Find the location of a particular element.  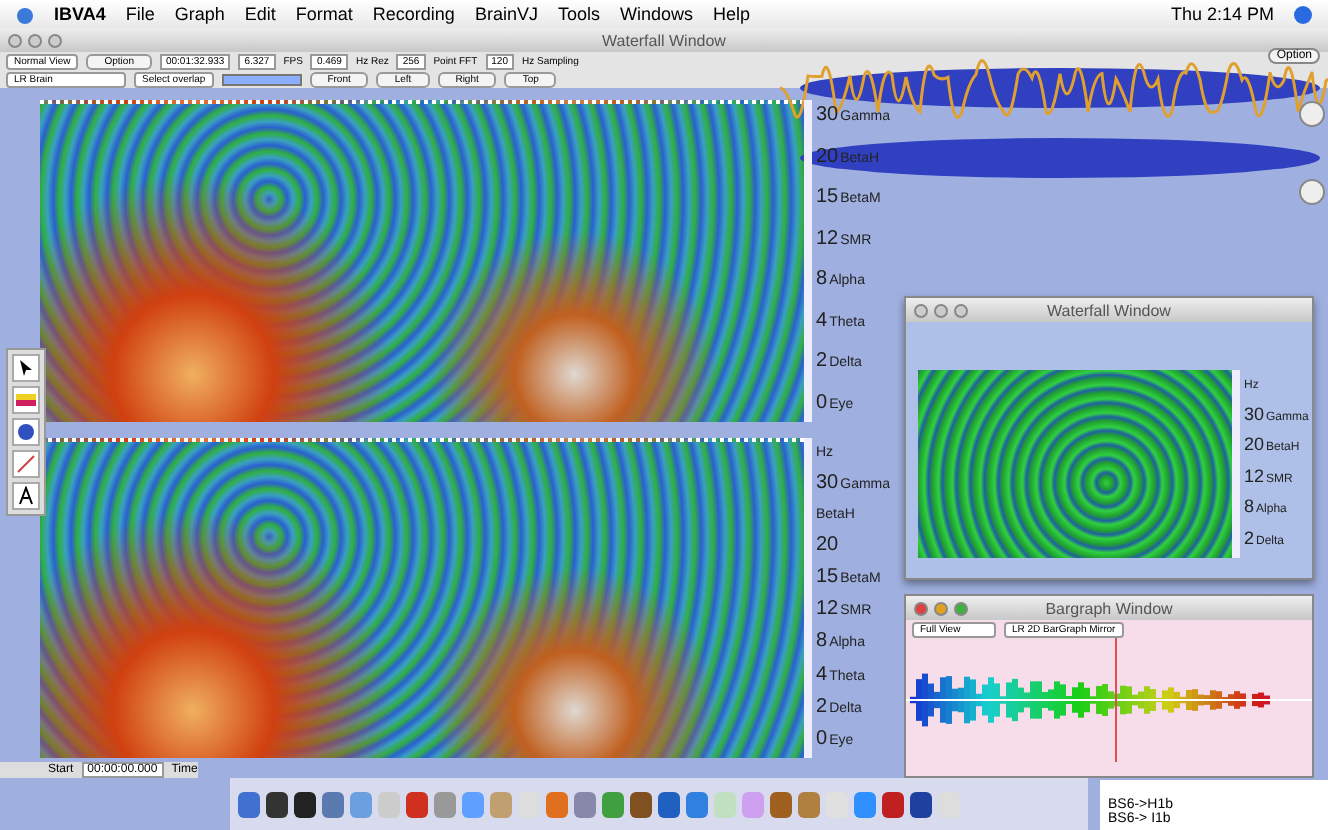

menu-item: Edit is located at coordinates (260, 14).